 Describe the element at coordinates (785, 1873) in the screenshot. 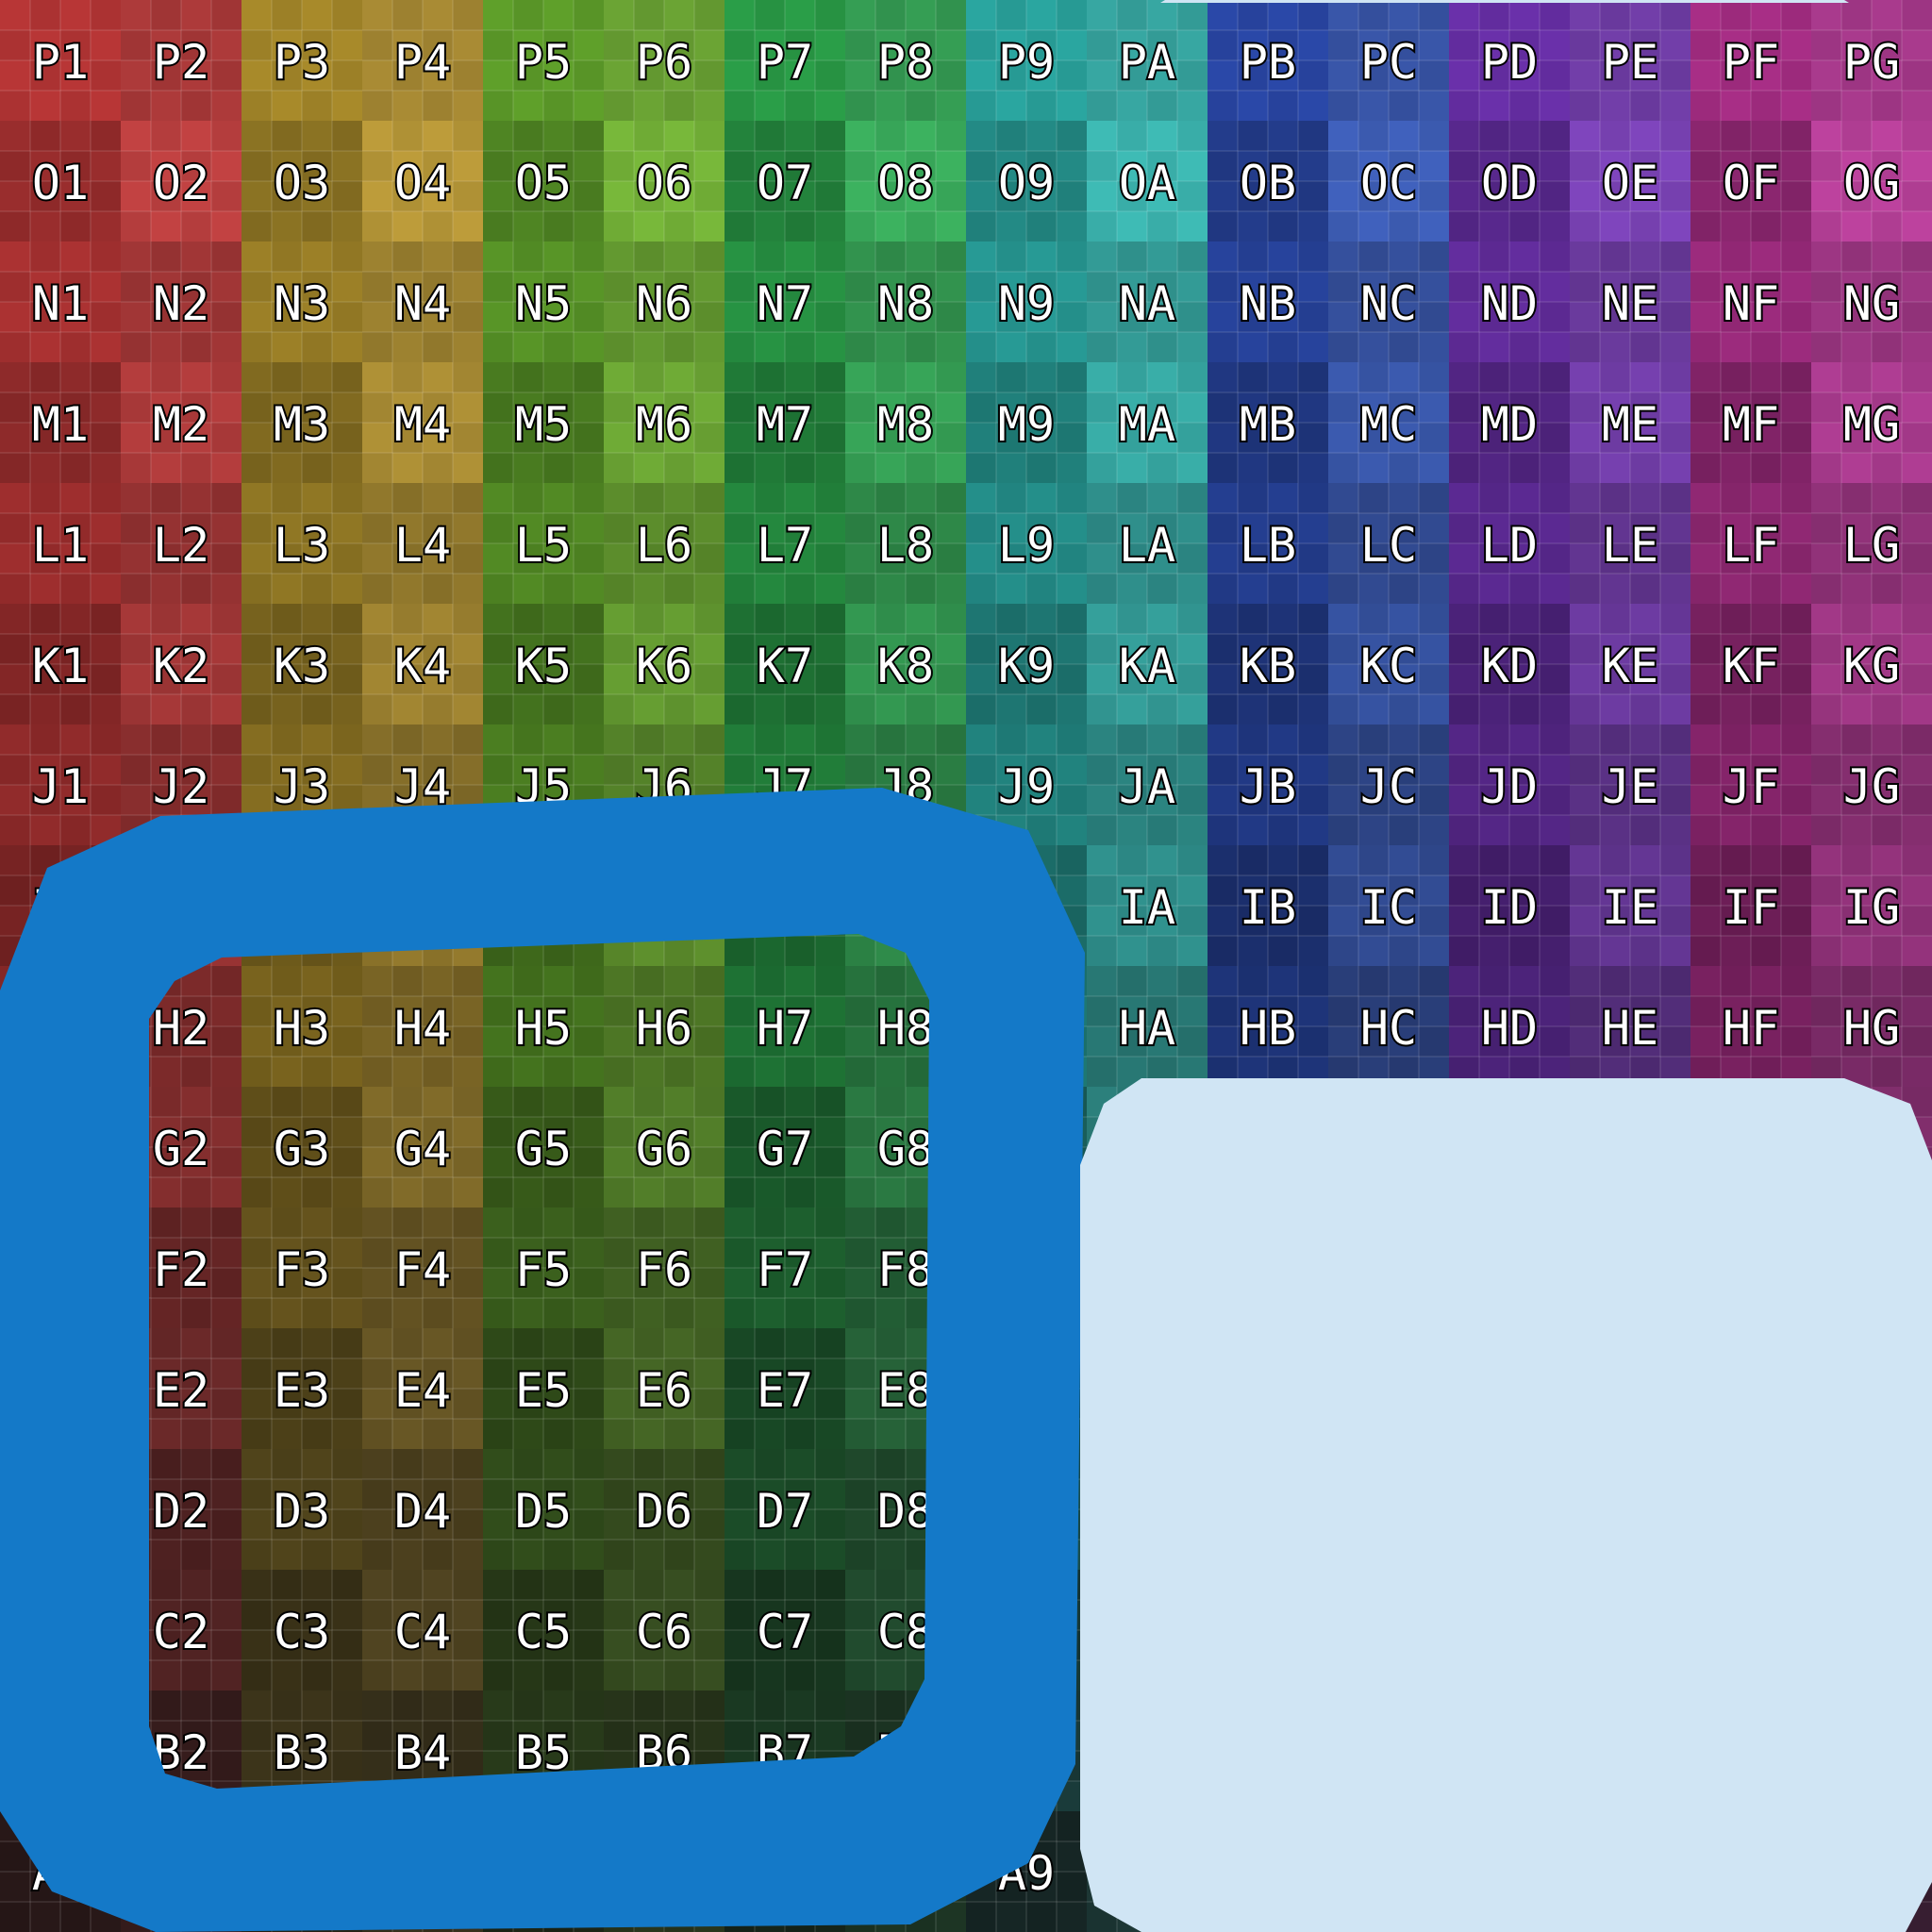

I see `grid-cell-label: A7` at that location.